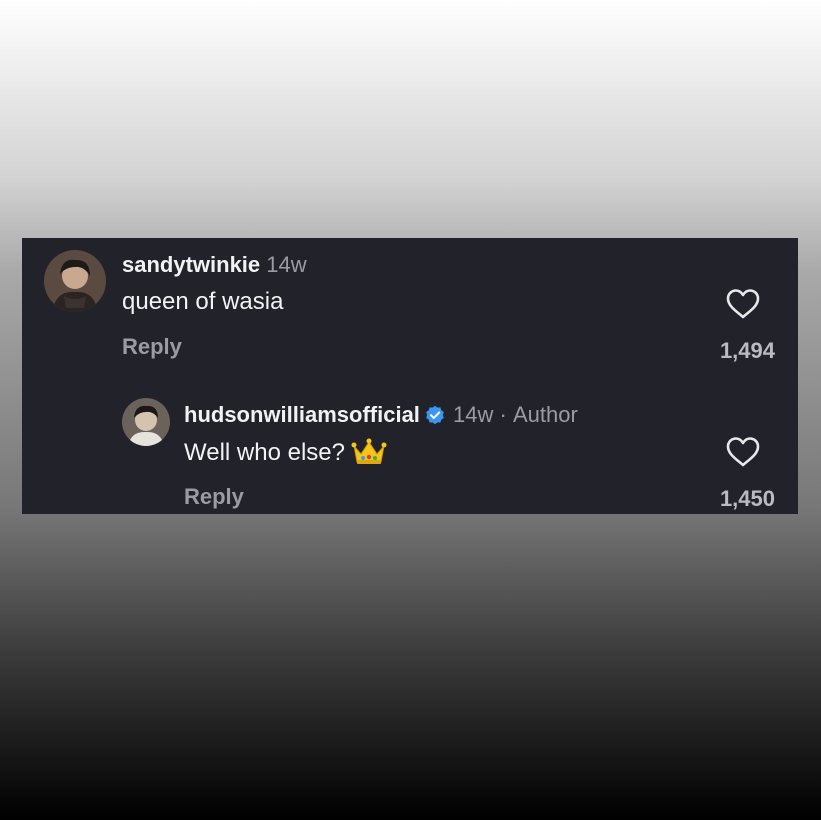 Image resolution: width=821 pixels, height=820 pixels. Describe the element at coordinates (203, 301) in the screenshot. I see `comment-text: queen of wasia` at that location.